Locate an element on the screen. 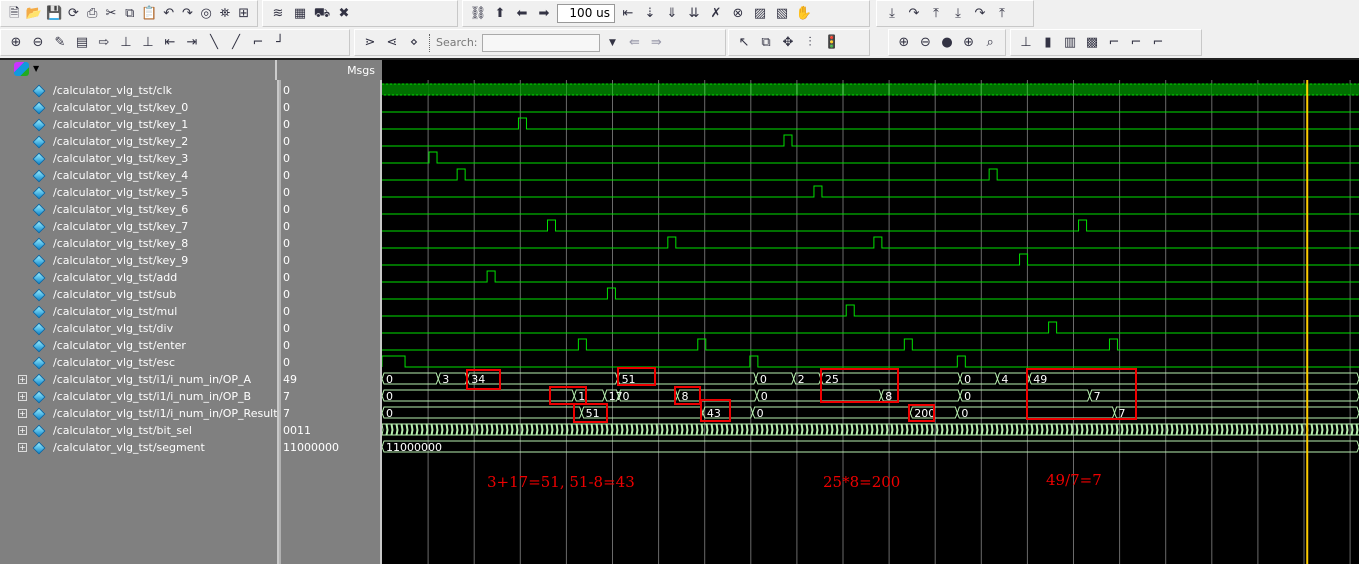 The width and height of the screenshot is (1359, 564). signal-row: /calculator_vlg_tst/key_4 is located at coordinates (94, 175).